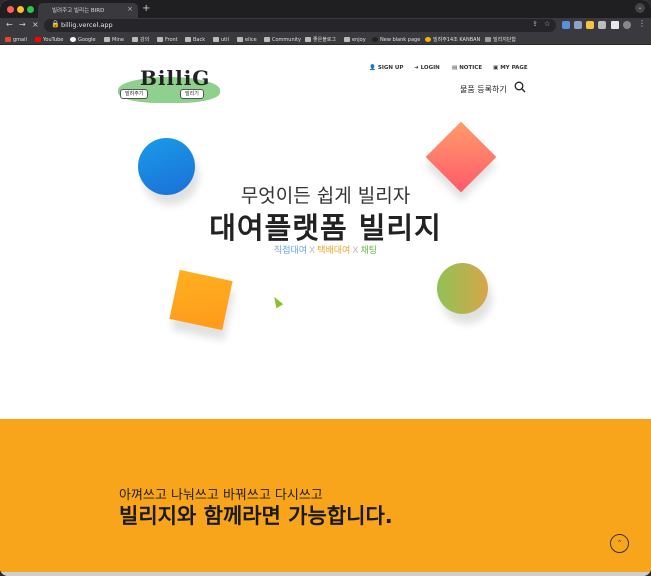 The width and height of the screenshot is (651, 576). I want to click on browser-menu-icon: ⋮, so click(642, 23).